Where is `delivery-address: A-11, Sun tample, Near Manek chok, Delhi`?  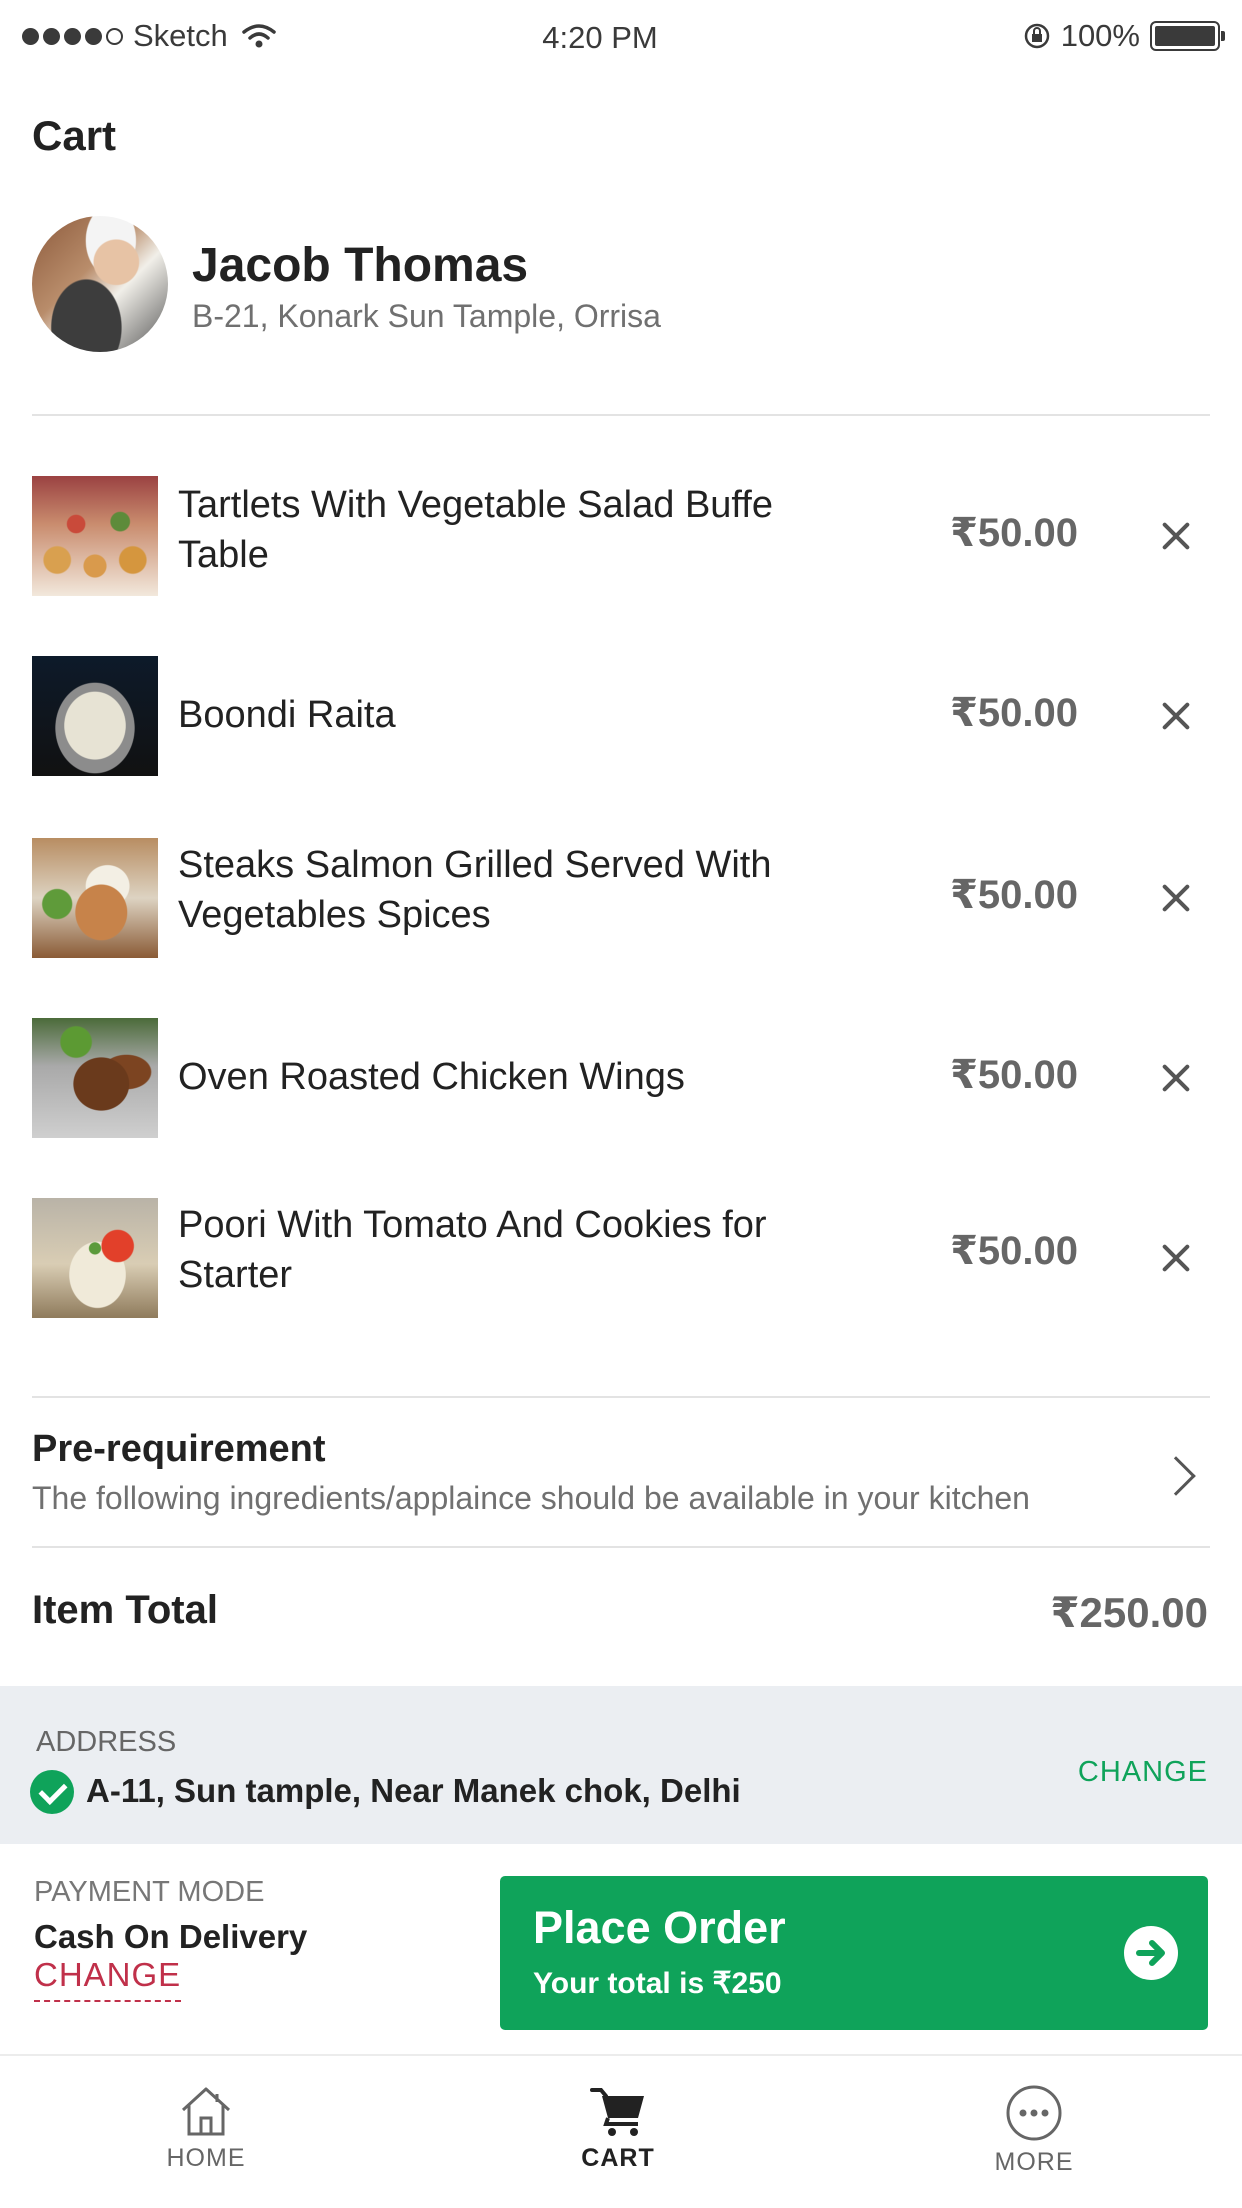 delivery-address: A-11, Sun tample, Near Manek chok, Delhi is located at coordinates (413, 1790).